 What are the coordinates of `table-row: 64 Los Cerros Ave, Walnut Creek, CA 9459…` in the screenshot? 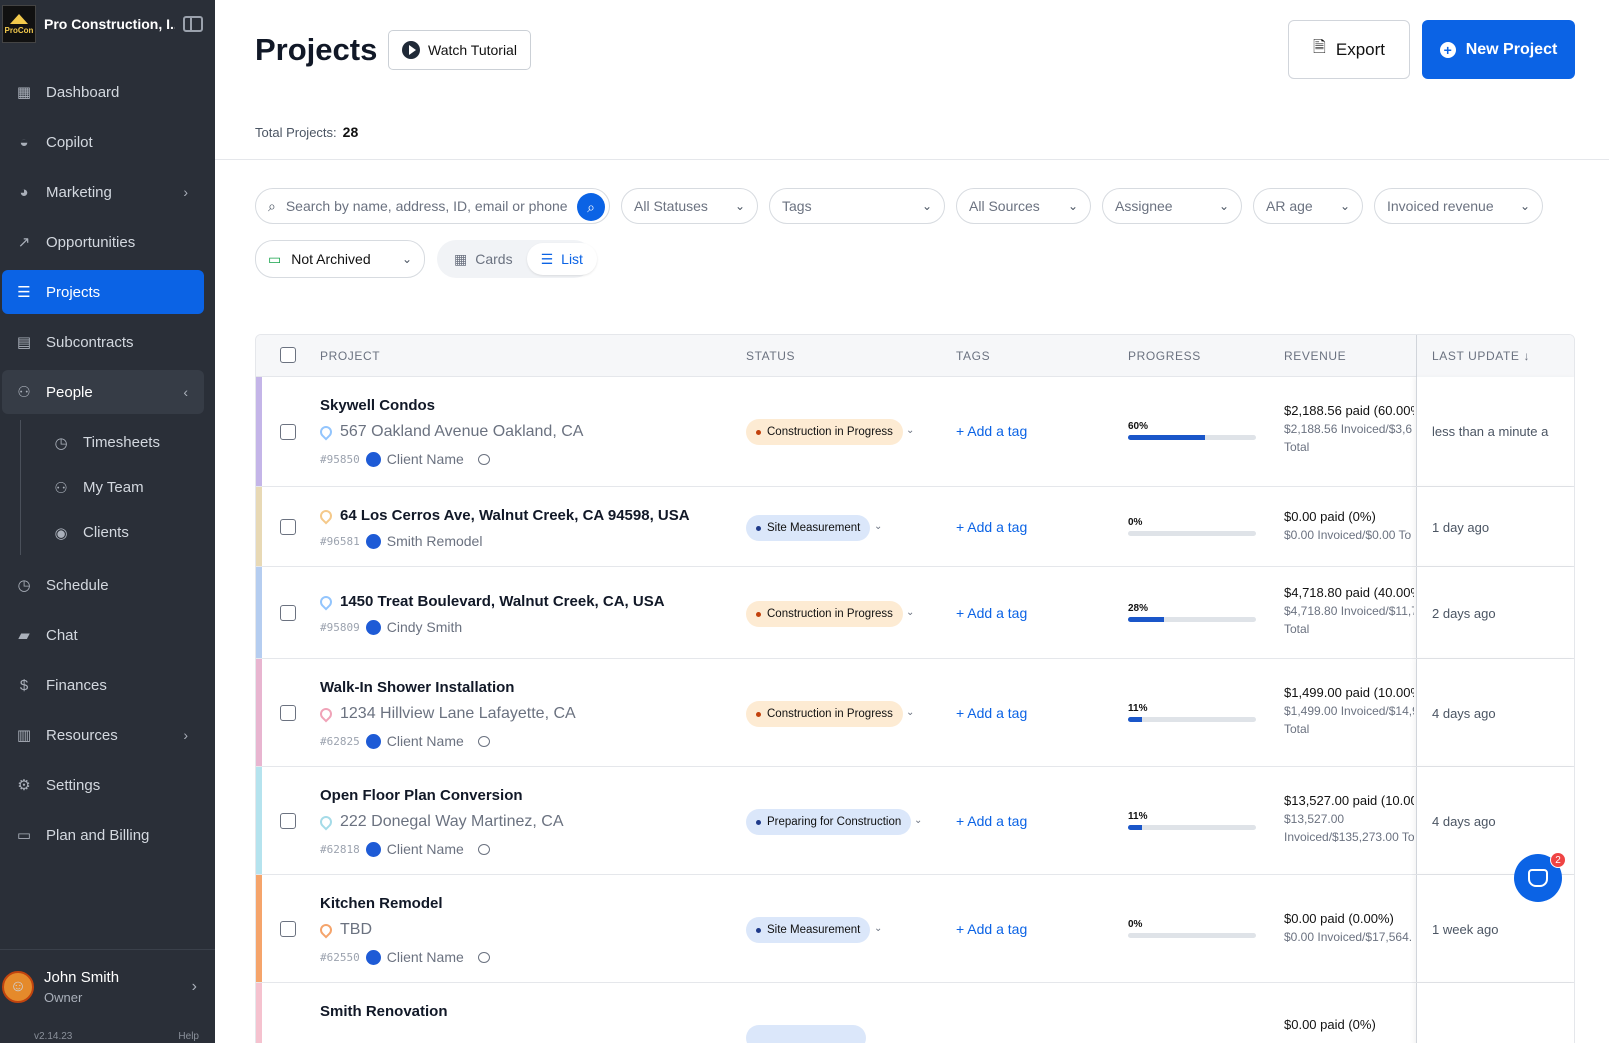 It's located at (915, 527).